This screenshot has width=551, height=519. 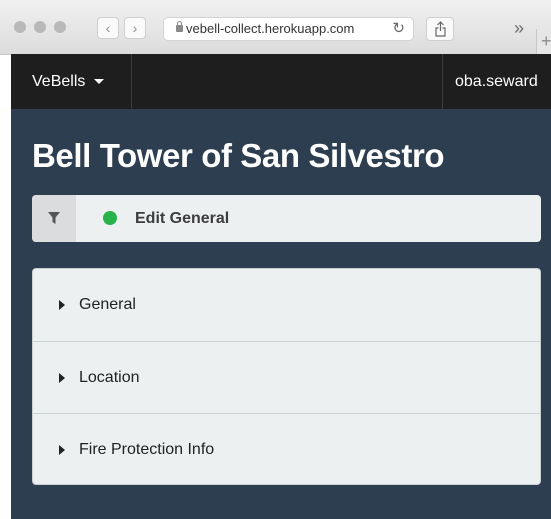 I want to click on address-bar: vebell-collect.herokuapp.com ↻, so click(x=288, y=29).